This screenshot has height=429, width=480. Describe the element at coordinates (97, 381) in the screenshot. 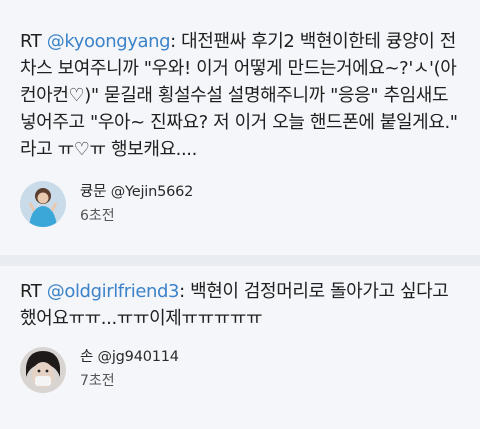

I see `timestamp: 7초전` at that location.